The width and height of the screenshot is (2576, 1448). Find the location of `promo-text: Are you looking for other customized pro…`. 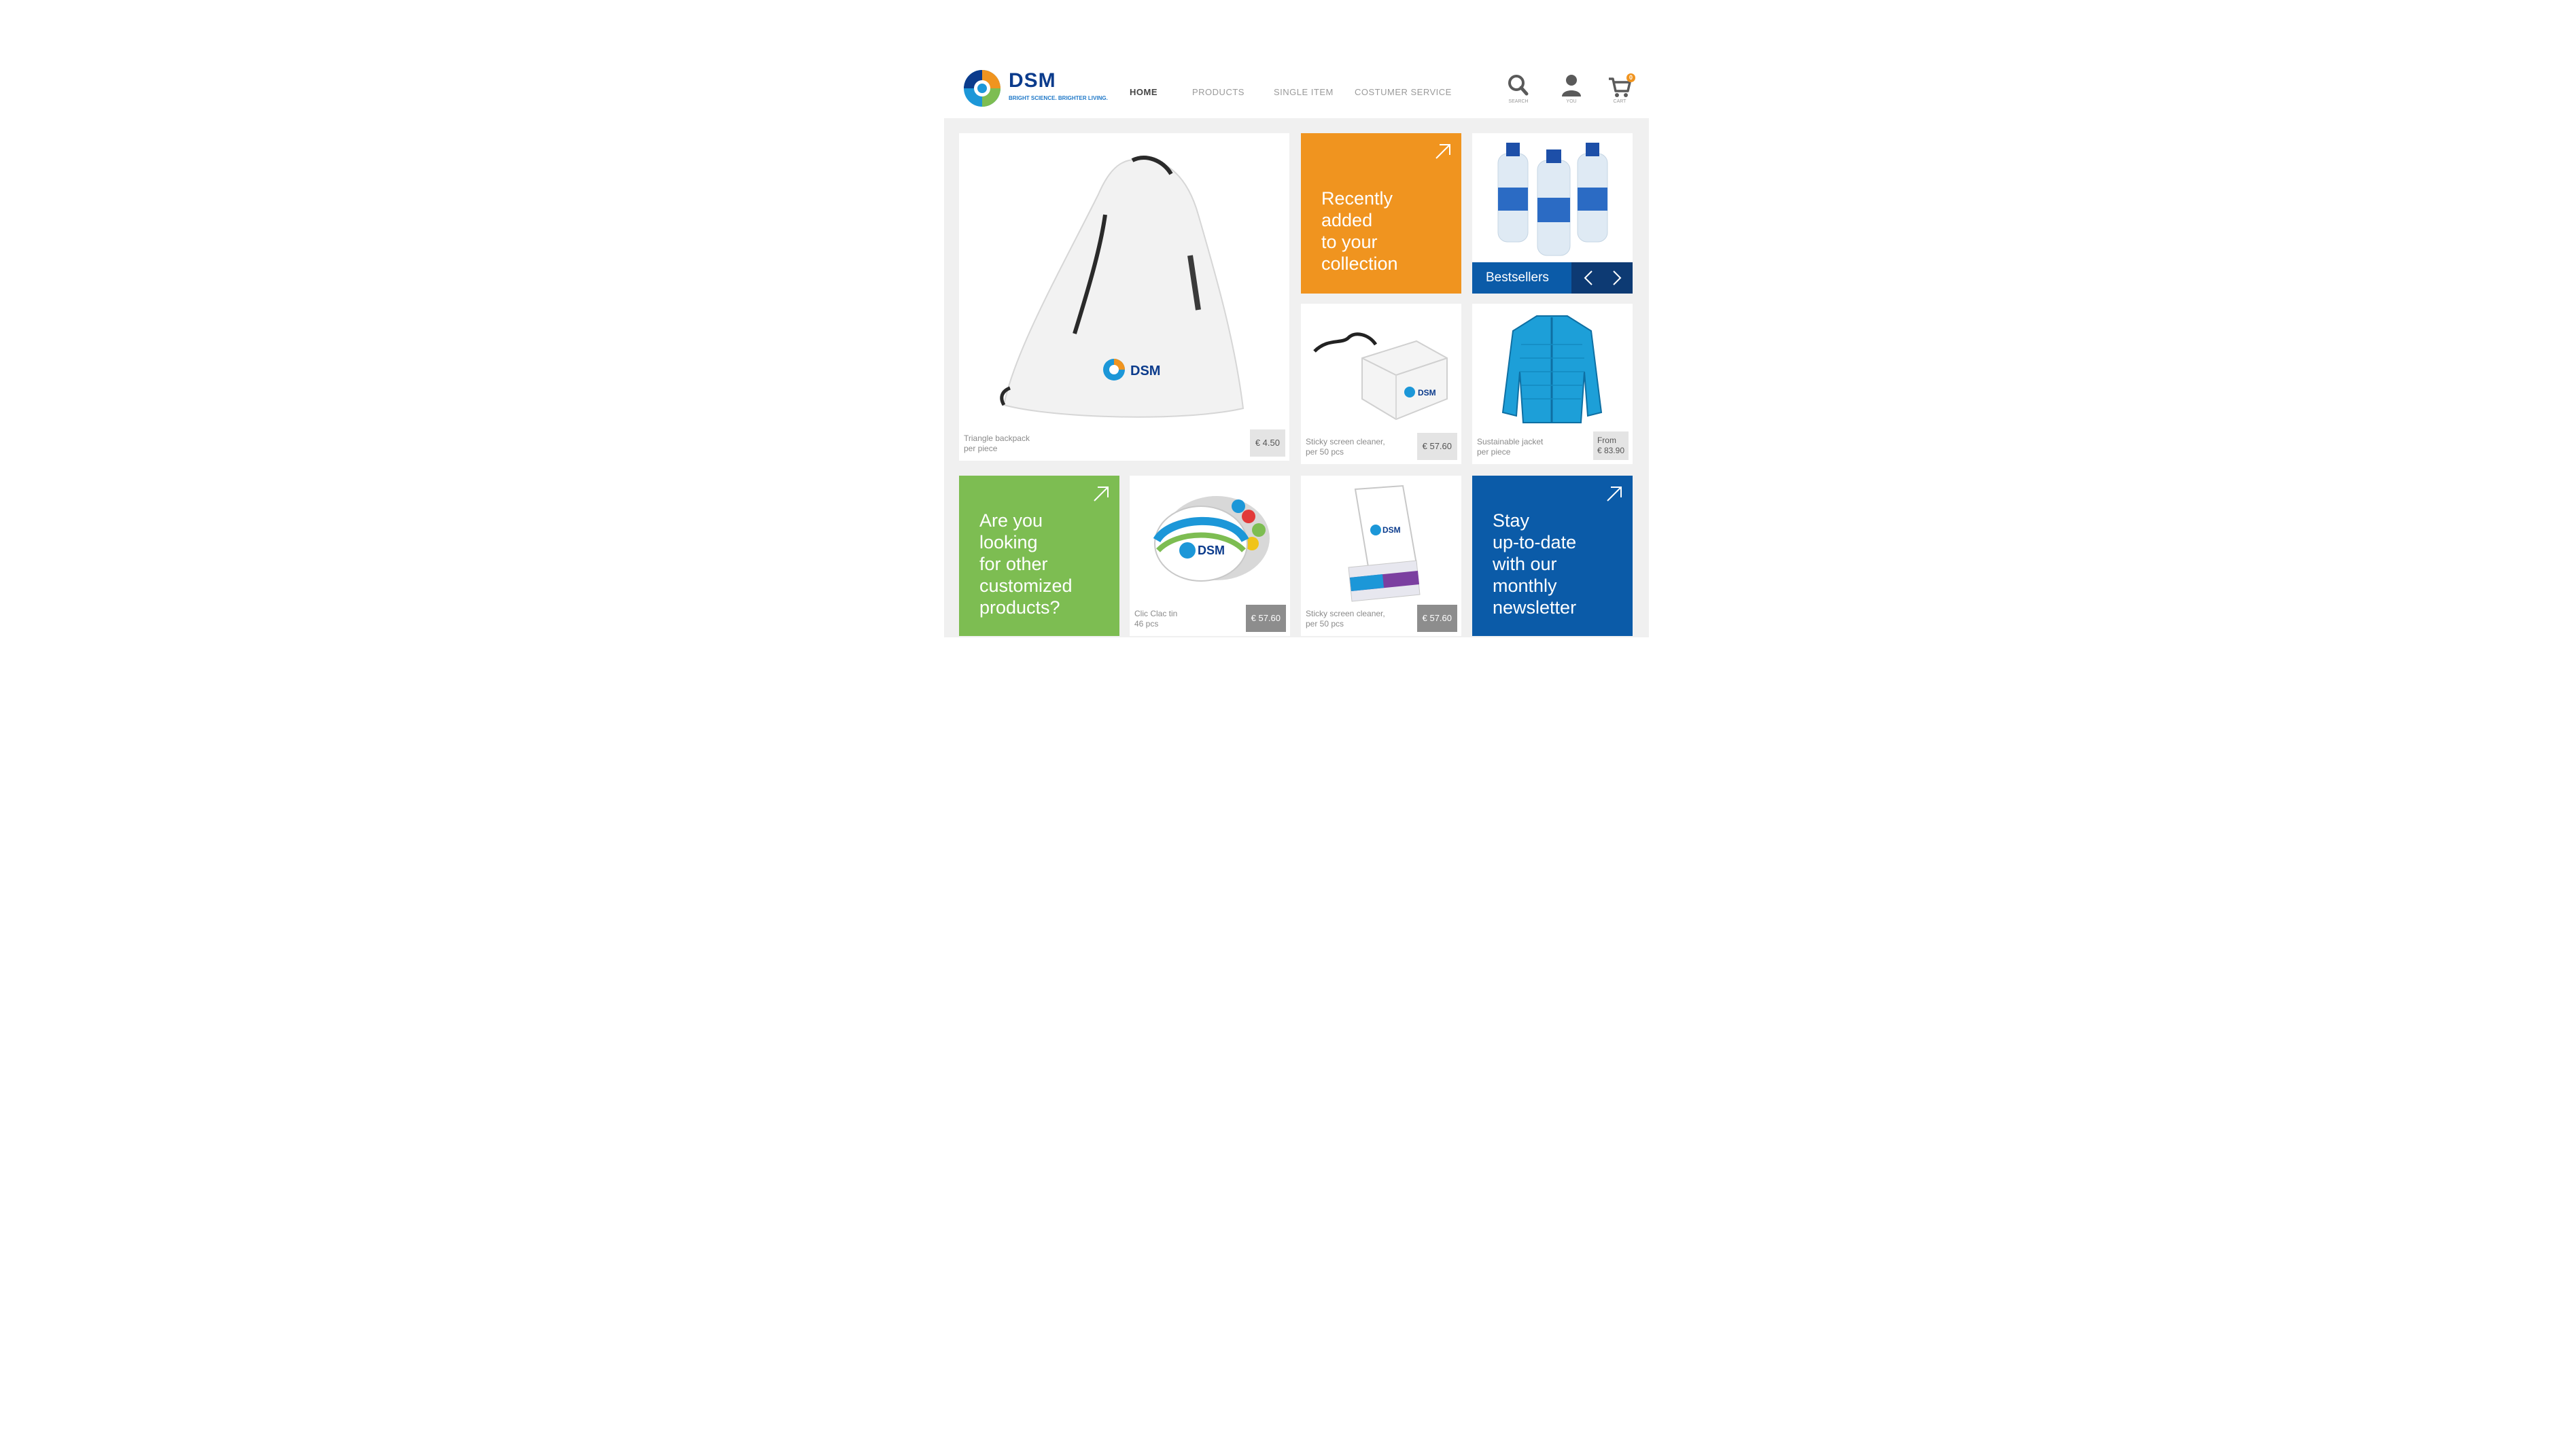

promo-text: Are you looking for other customized pro… is located at coordinates (1026, 564).